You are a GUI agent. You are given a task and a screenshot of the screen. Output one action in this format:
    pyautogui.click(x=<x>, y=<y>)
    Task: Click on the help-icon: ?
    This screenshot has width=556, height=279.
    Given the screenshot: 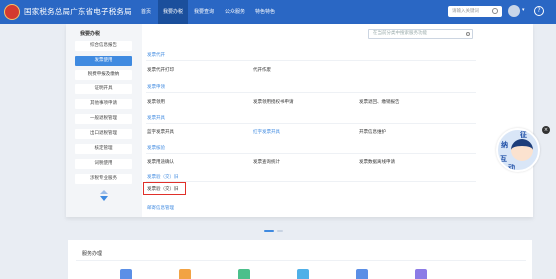 What is the action you would take?
    pyautogui.click(x=539, y=11)
    